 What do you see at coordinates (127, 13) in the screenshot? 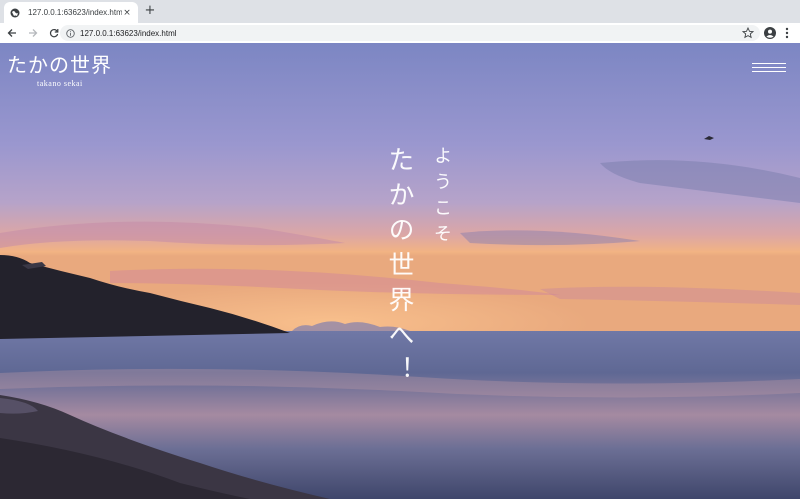
I see `tab-close-button: ×` at bounding box center [127, 13].